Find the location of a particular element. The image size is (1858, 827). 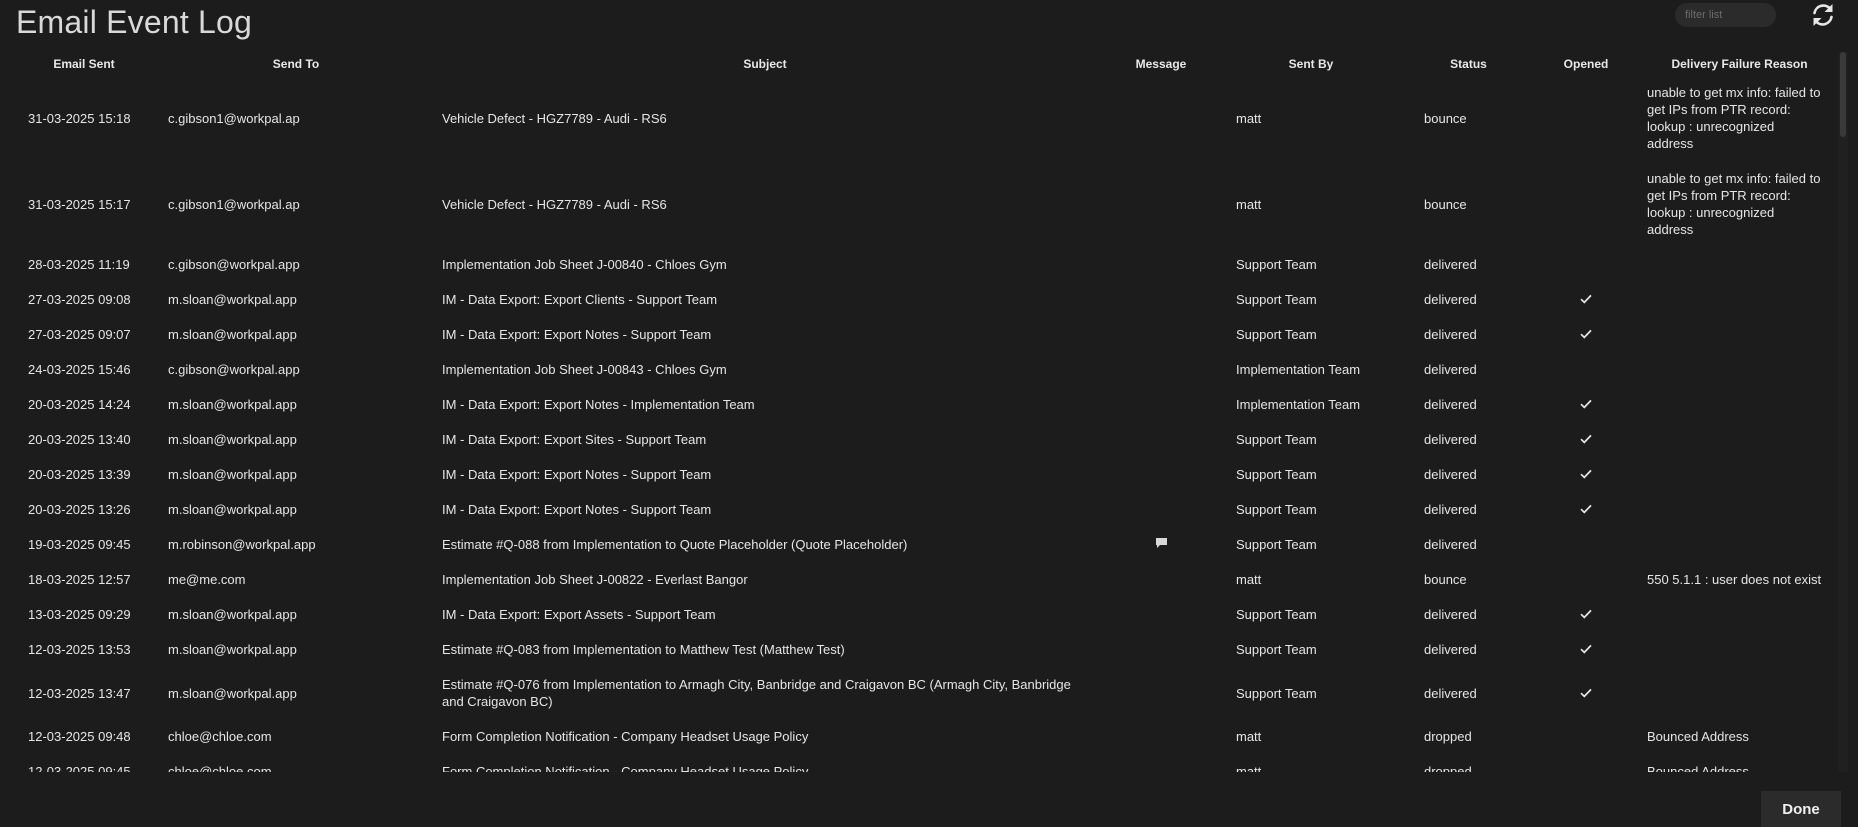

email-sent-cell: 24-03-2025 15:46 is located at coordinates (79, 369).